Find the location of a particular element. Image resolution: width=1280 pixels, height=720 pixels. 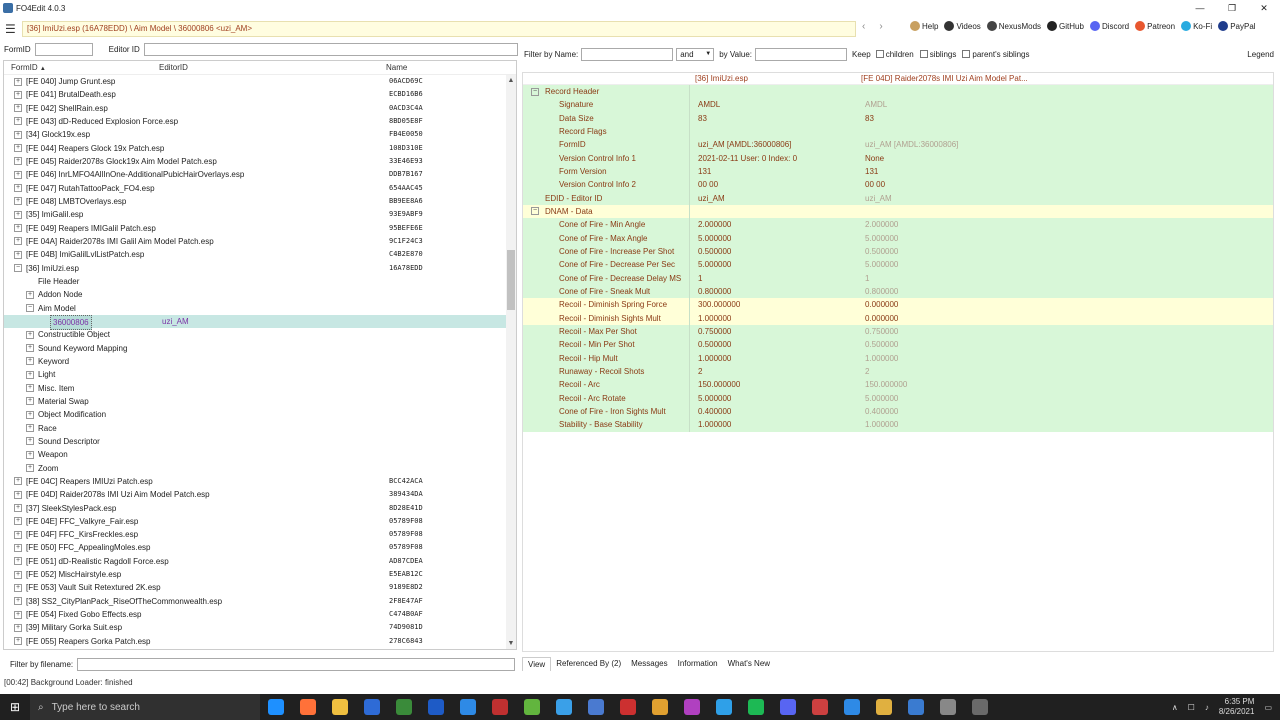

formid-filter-input is located at coordinates (63, 49).